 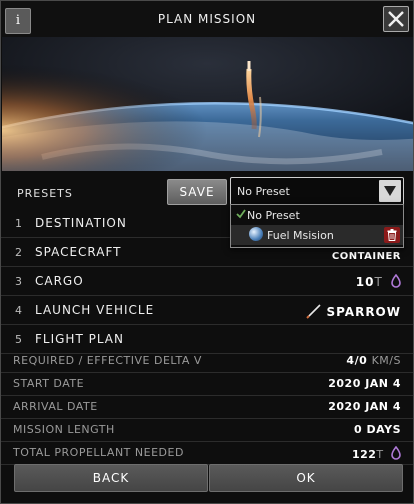 I want to click on delta-v-value: 4/0, so click(x=357, y=360).